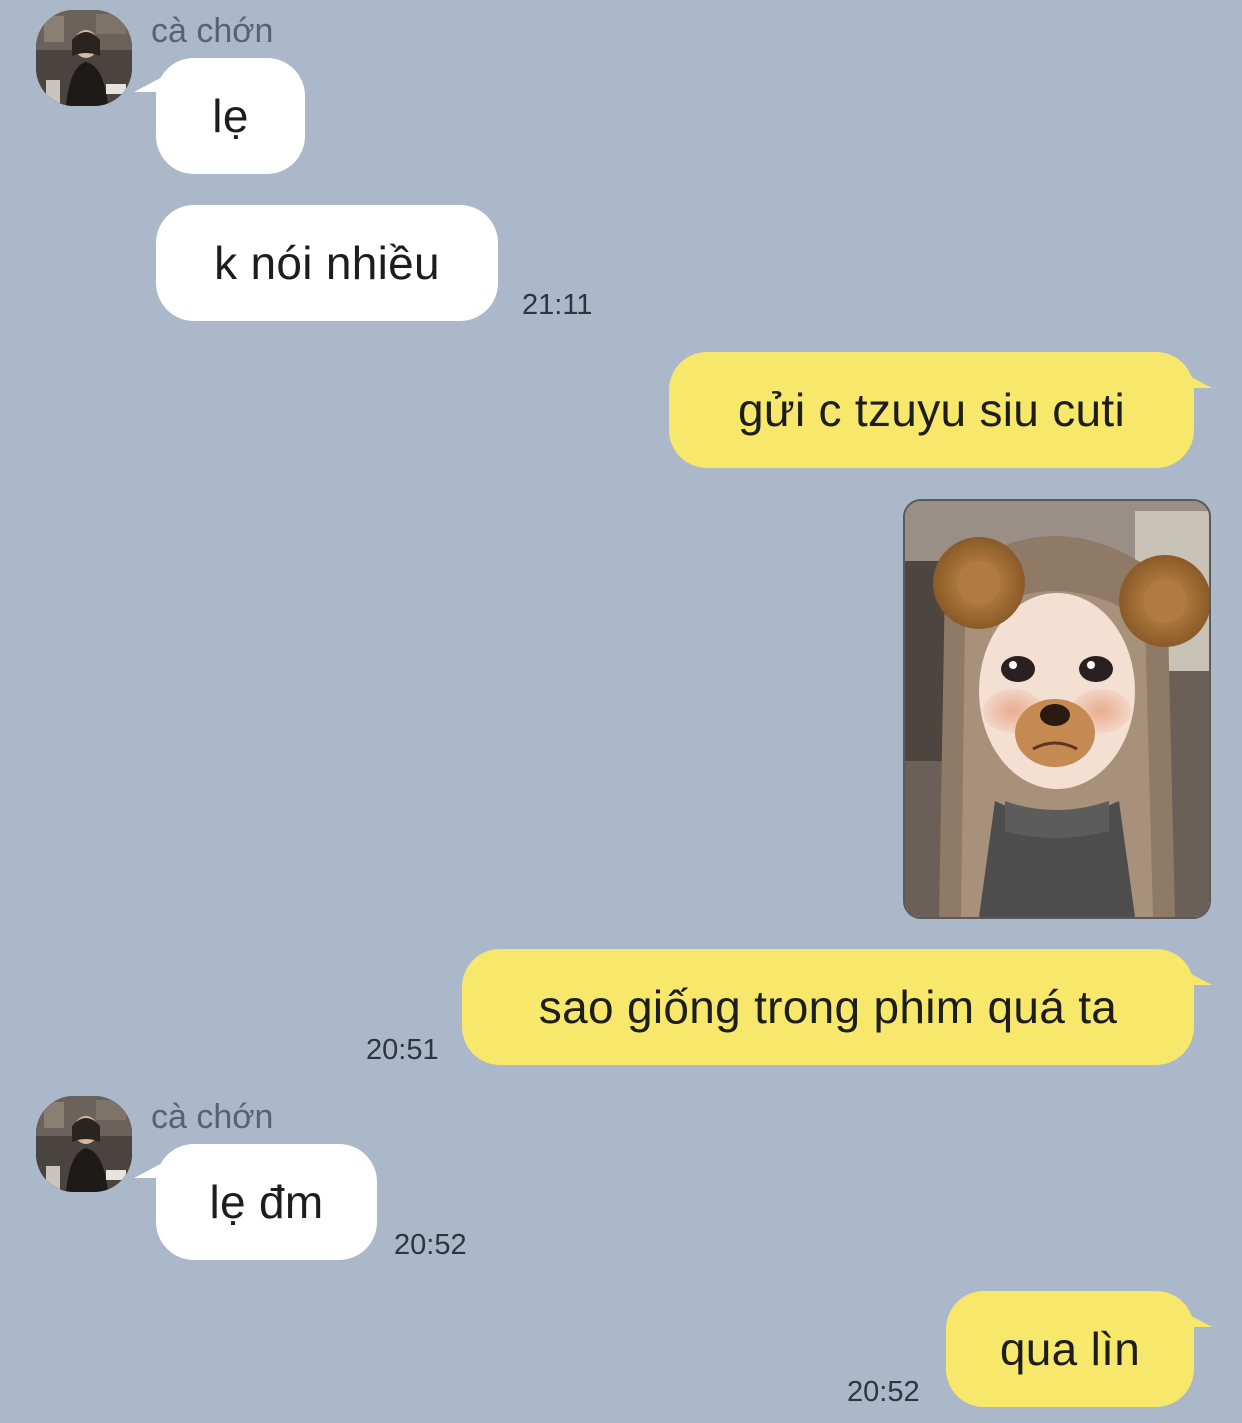 The height and width of the screenshot is (1423, 1242). I want to click on message-bubble-incoming: k nói nhiều, so click(327, 263).